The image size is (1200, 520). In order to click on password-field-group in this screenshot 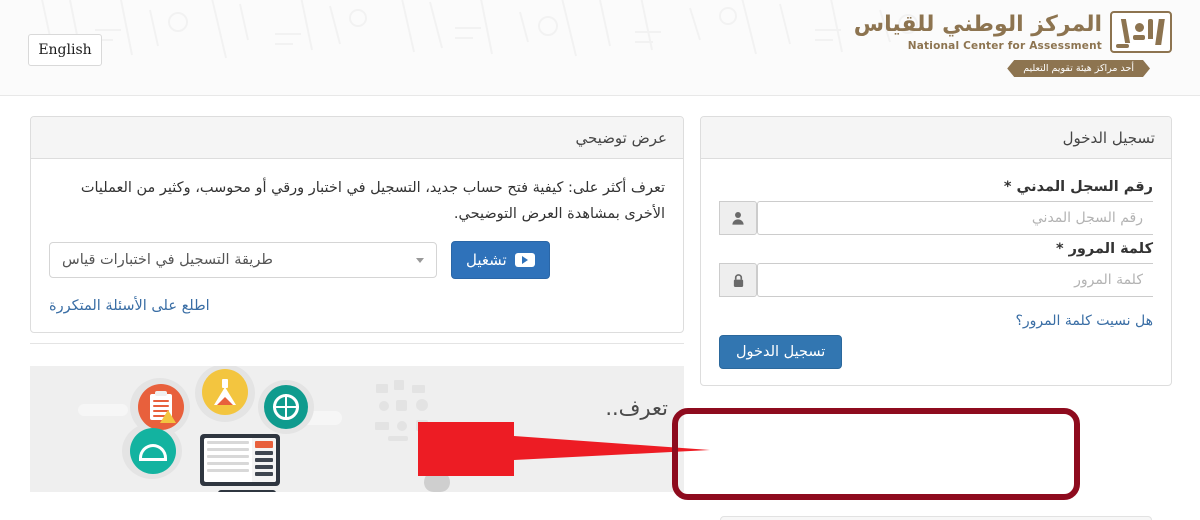, I will do `click(936, 280)`.